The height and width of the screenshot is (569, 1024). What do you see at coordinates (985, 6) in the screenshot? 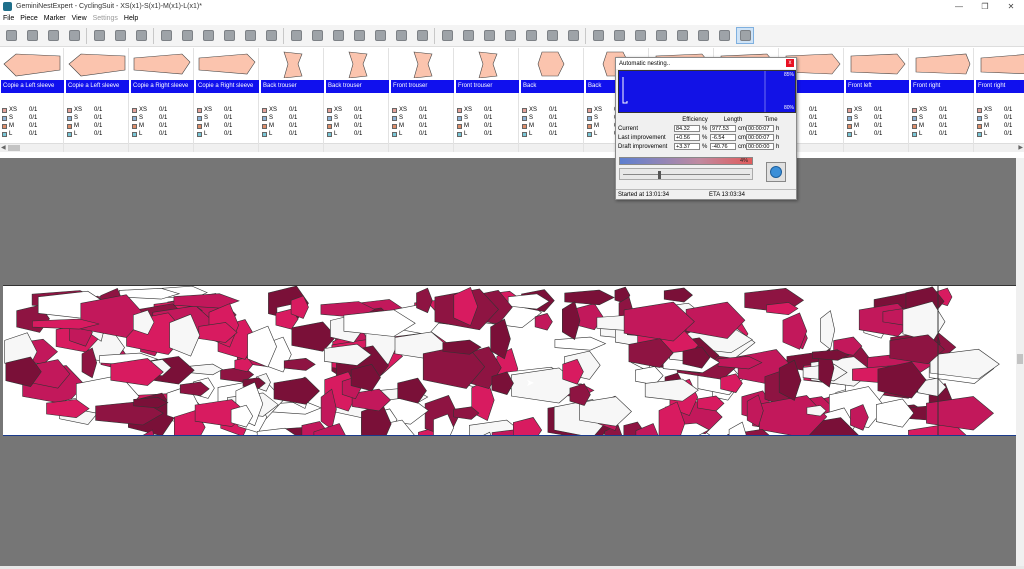
I see `maximize-button: ❐` at bounding box center [985, 6].